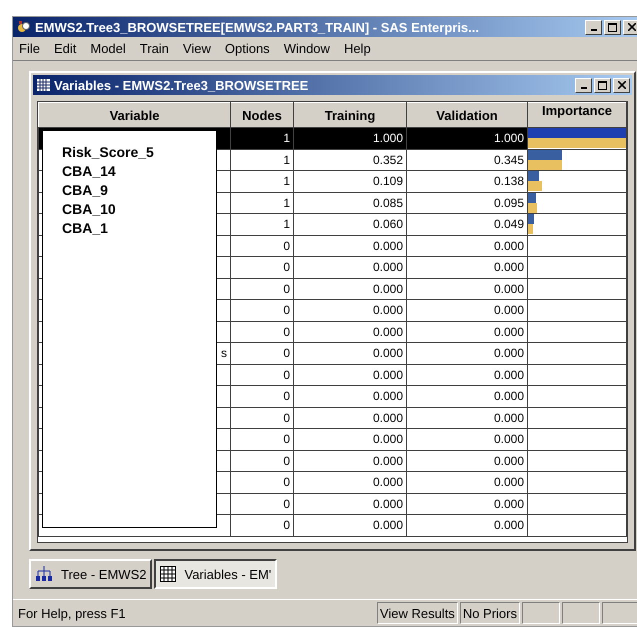 The width and height of the screenshot is (637, 627). I want to click on table-cell: 0.138, so click(509, 181).